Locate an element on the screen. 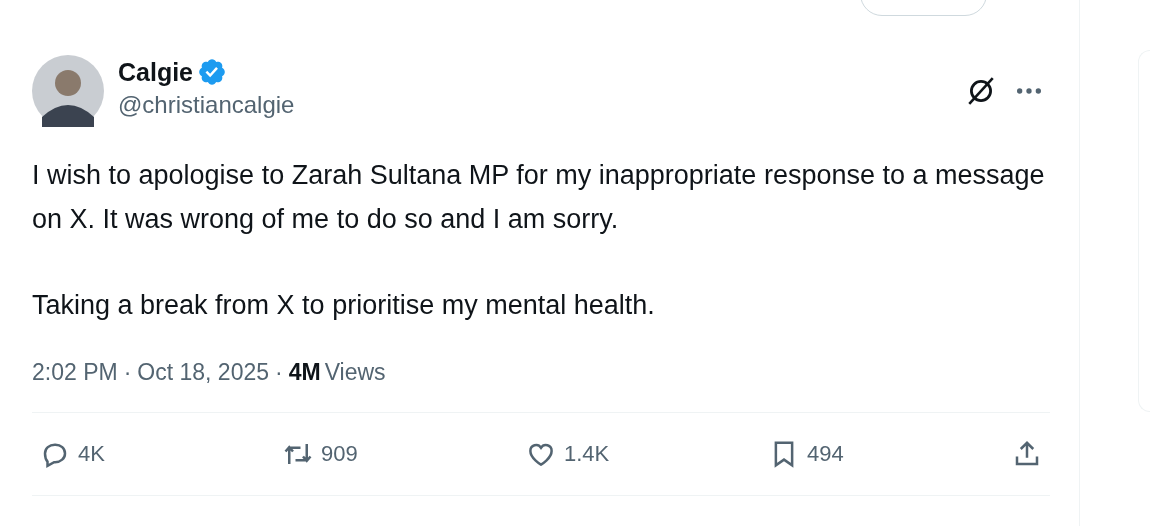 The height and width of the screenshot is (526, 1150). post-date: Oct 18, 2025 is located at coordinates (203, 372).